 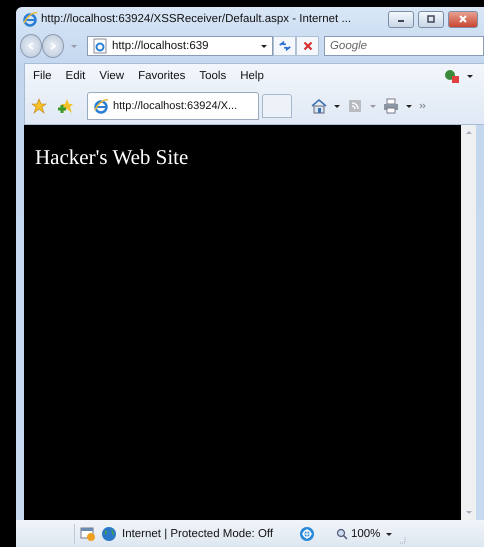 I want to click on menu-item: Tools, so click(x=212, y=76).